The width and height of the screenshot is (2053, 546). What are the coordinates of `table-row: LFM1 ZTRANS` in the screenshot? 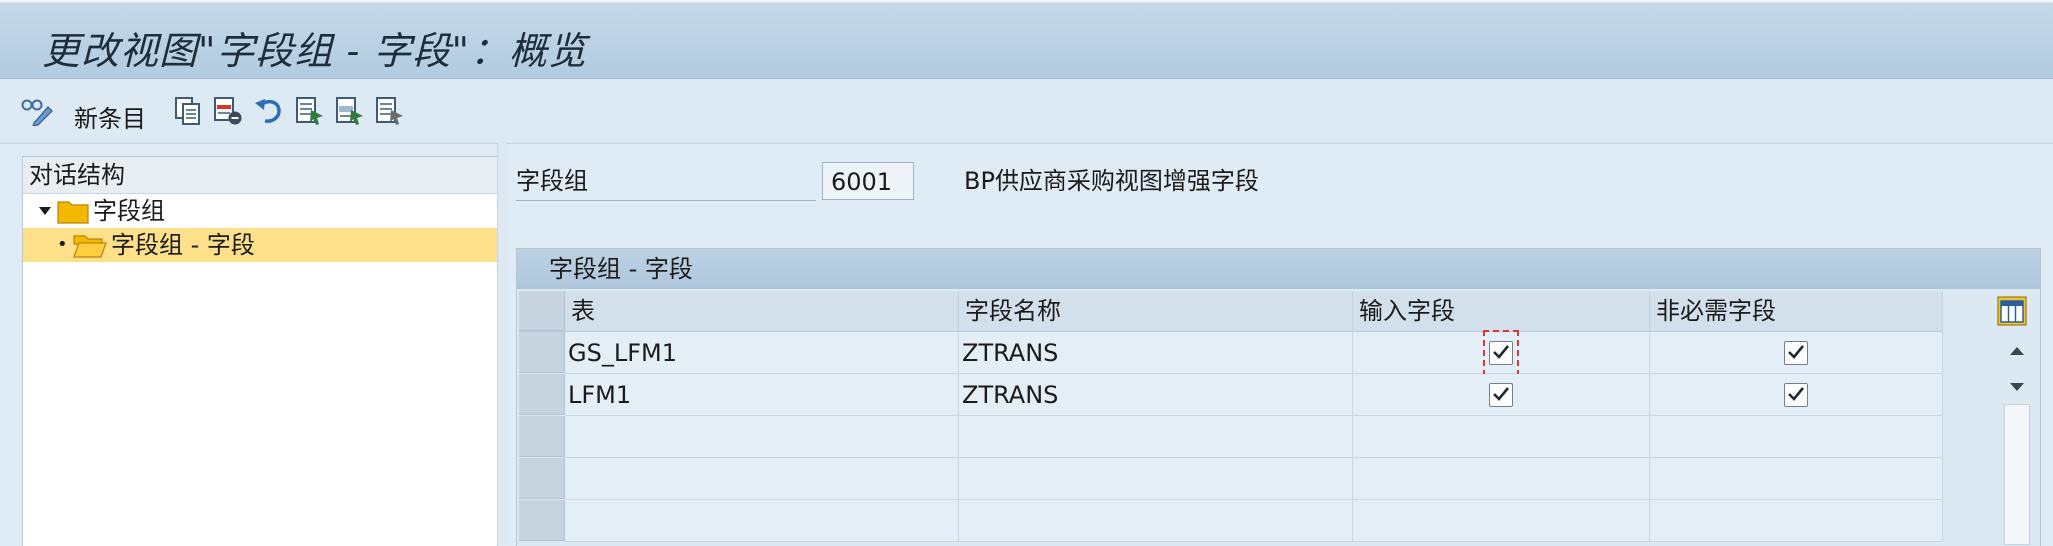 It's located at (1231, 395).